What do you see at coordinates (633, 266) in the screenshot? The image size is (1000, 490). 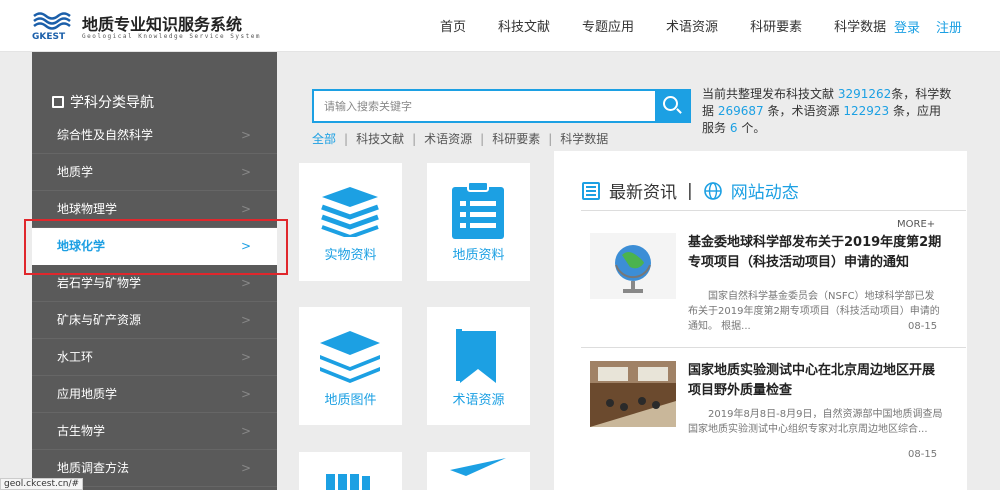 I see `globe-thumbnail-image` at bounding box center [633, 266].